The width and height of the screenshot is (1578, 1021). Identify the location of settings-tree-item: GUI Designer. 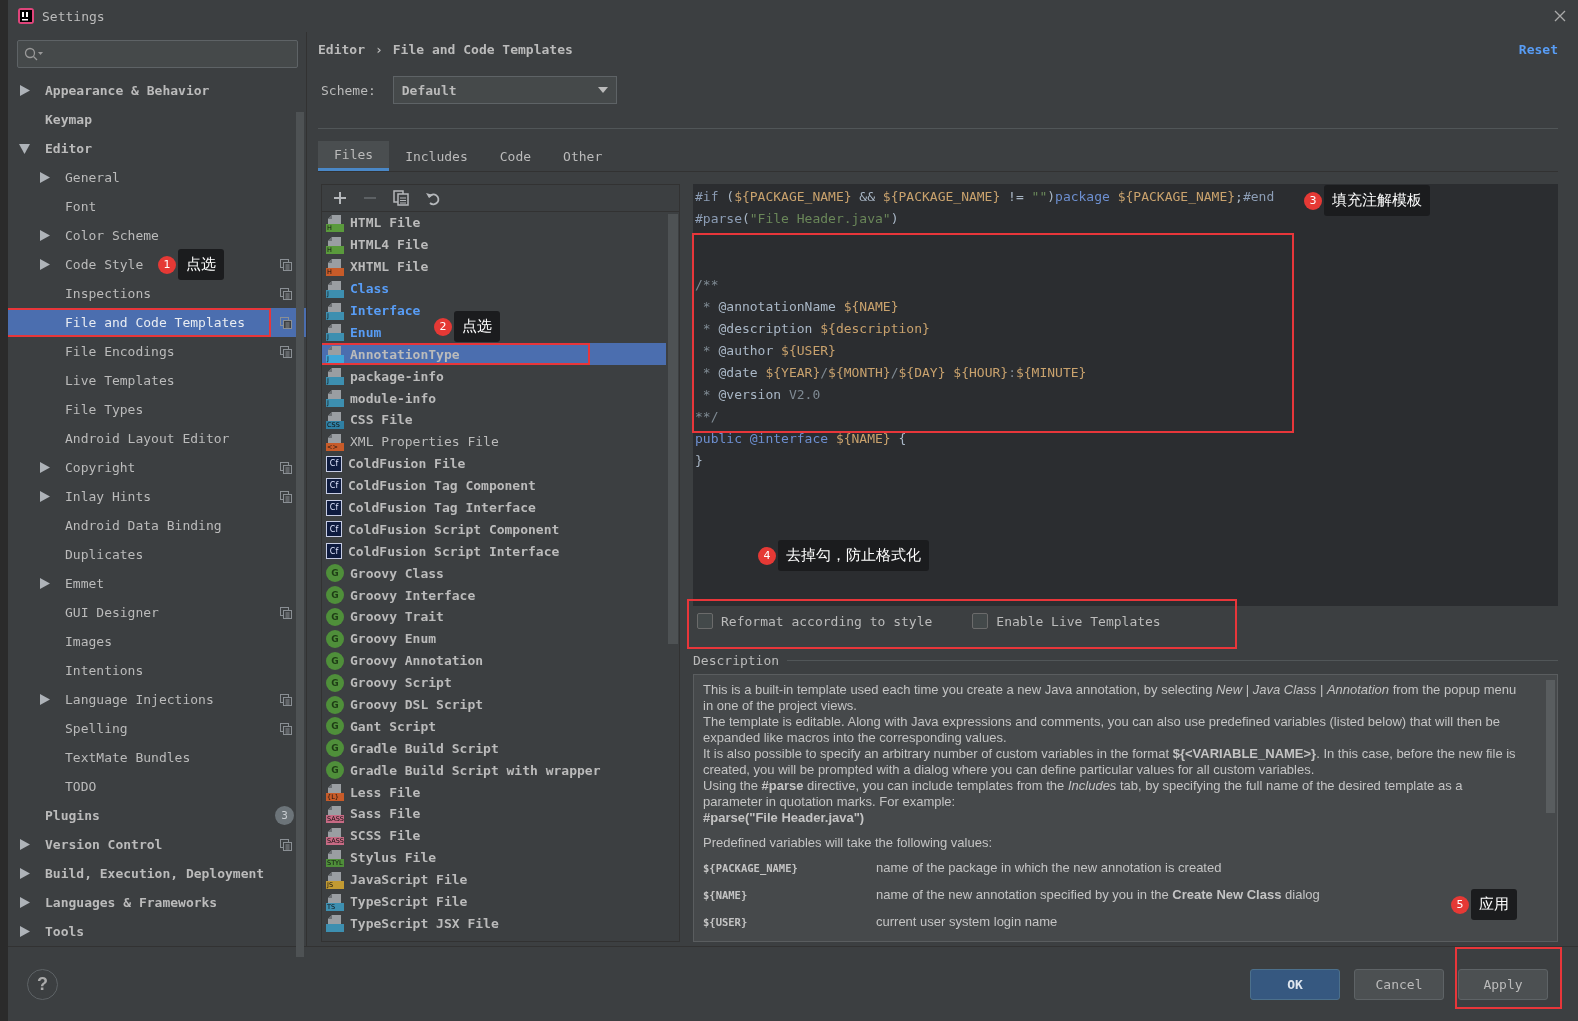
(112, 612).